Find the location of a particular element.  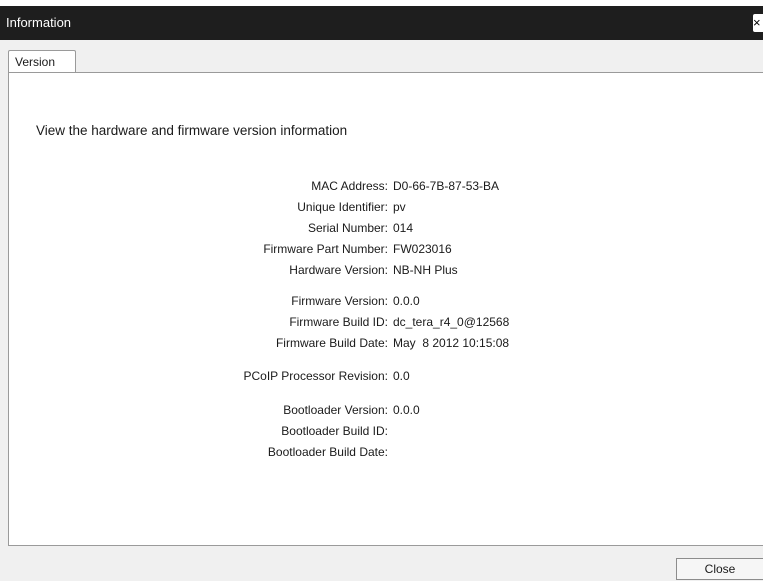

firmware-part-number-value: FW023016 is located at coordinates (422, 249).